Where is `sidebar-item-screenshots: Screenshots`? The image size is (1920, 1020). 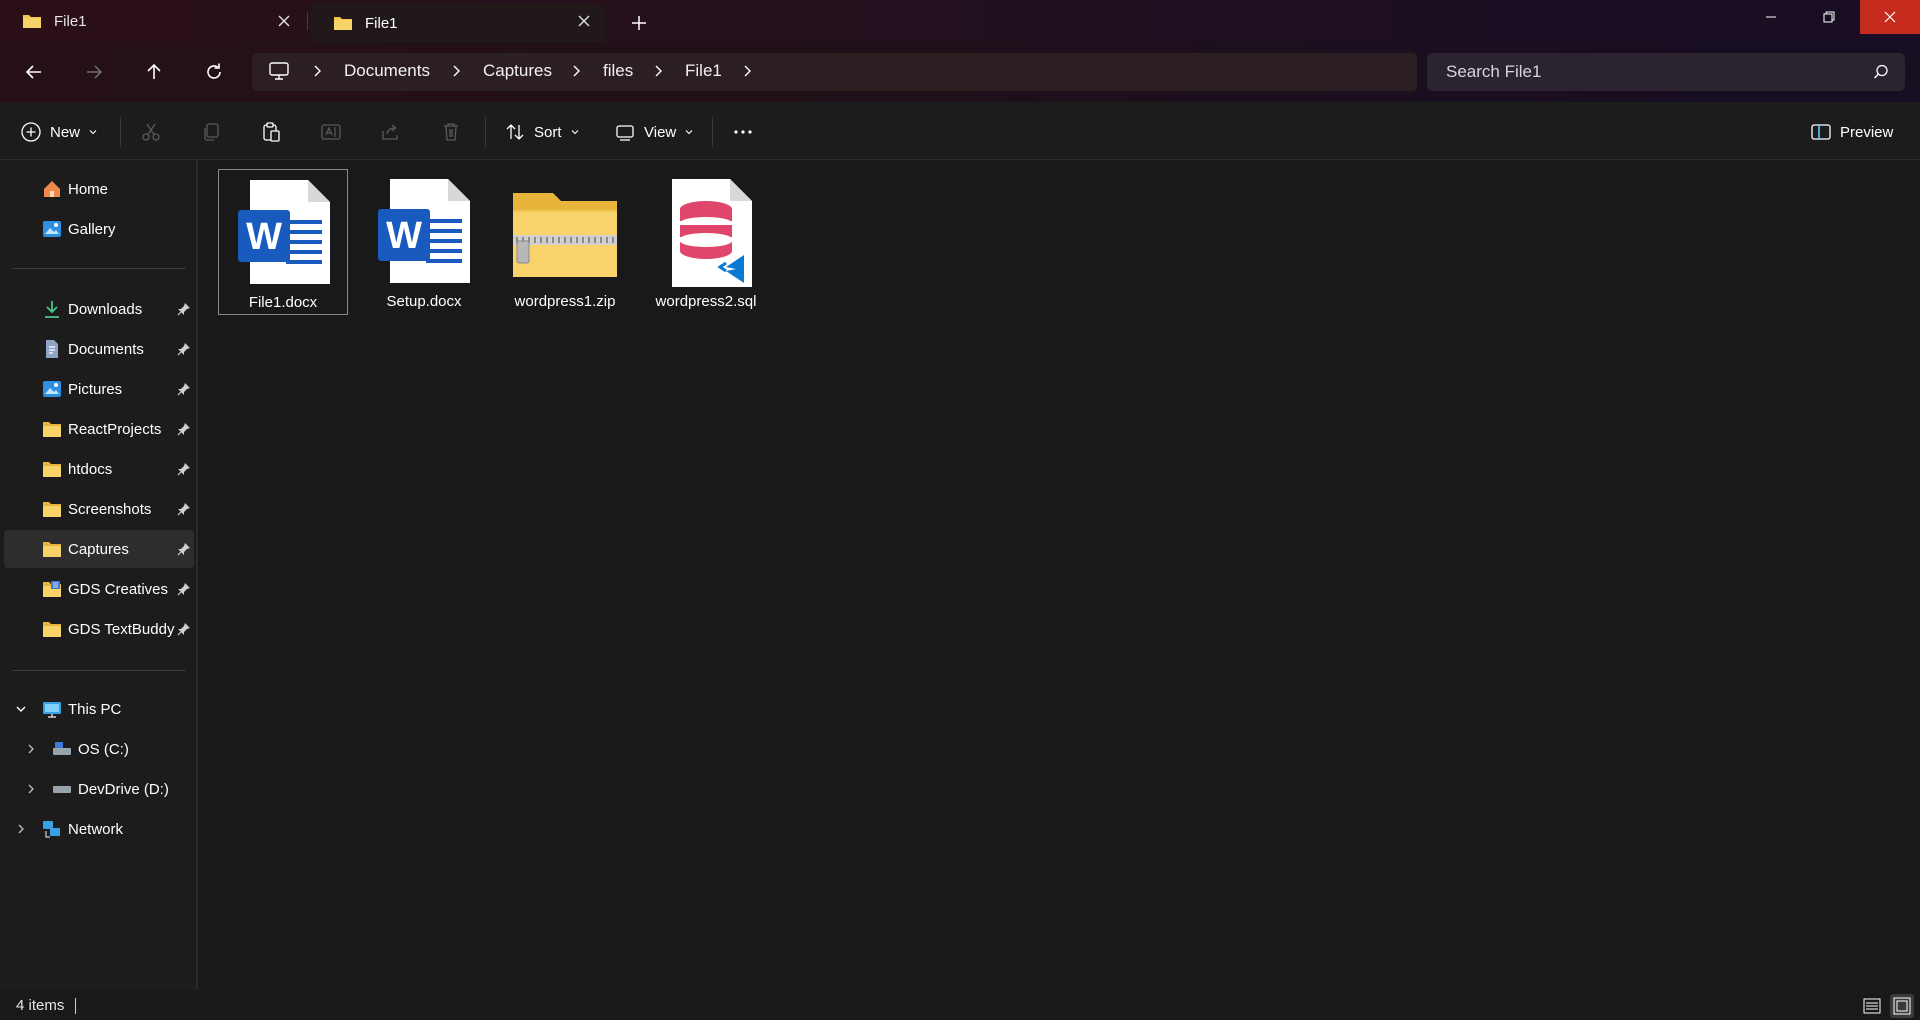 sidebar-item-screenshots: Screenshots is located at coordinates (99, 509).